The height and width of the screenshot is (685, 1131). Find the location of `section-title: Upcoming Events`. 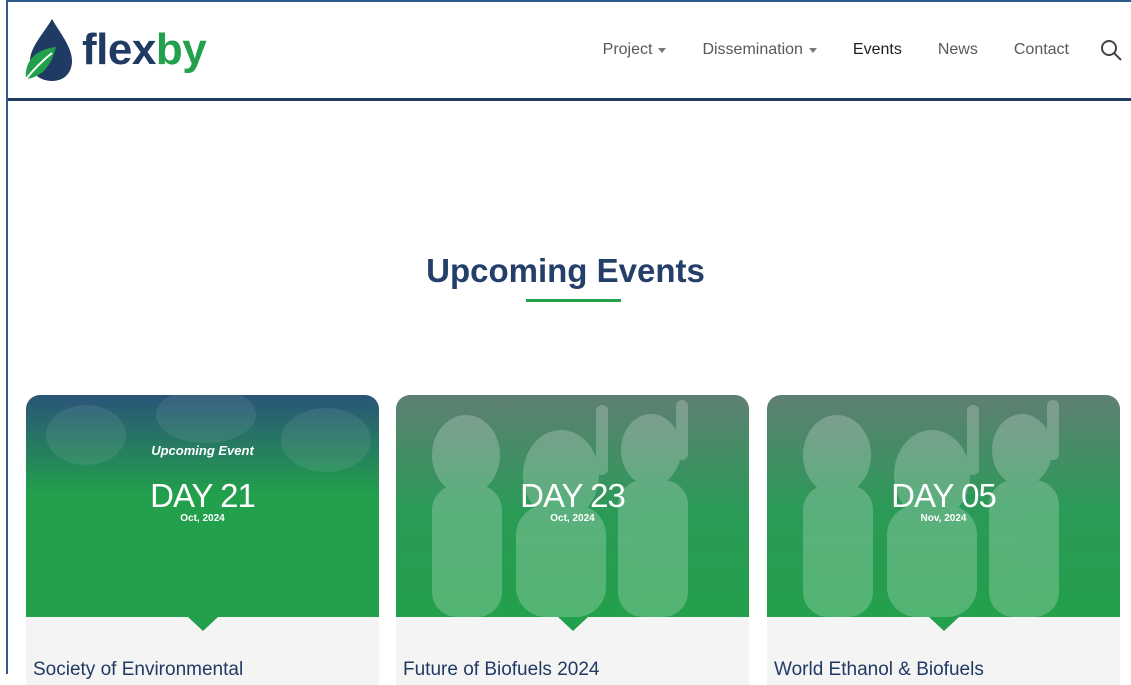

section-title: Upcoming Events is located at coordinates (565, 270).